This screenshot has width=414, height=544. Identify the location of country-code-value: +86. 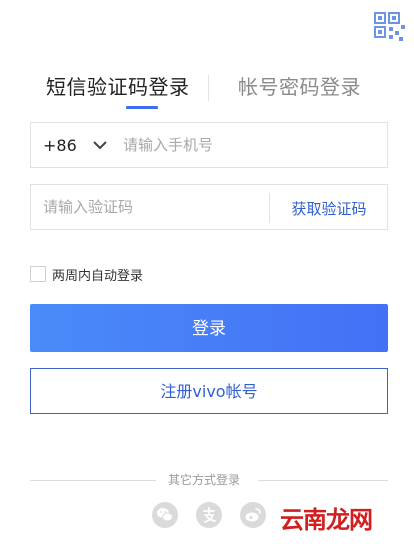
(60, 145).